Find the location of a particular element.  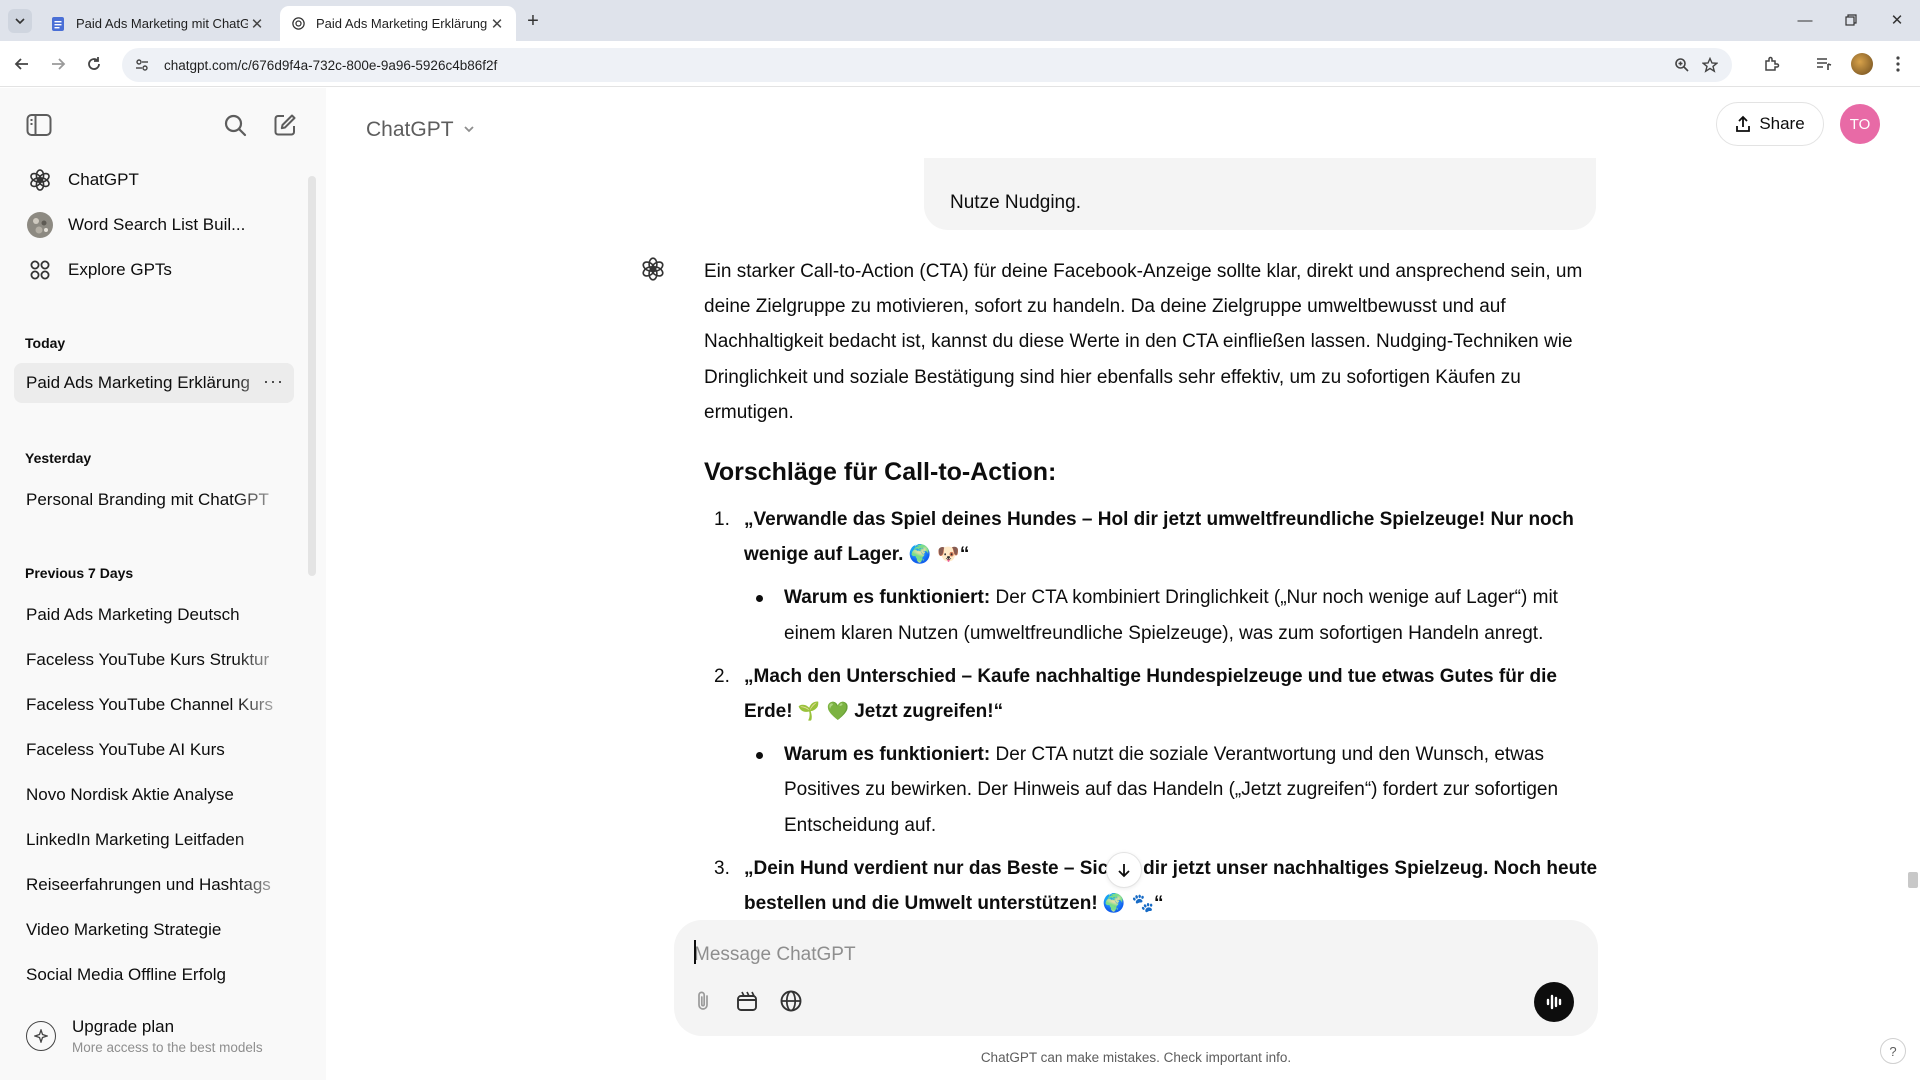

message-input is located at coordinates (1124, 955).